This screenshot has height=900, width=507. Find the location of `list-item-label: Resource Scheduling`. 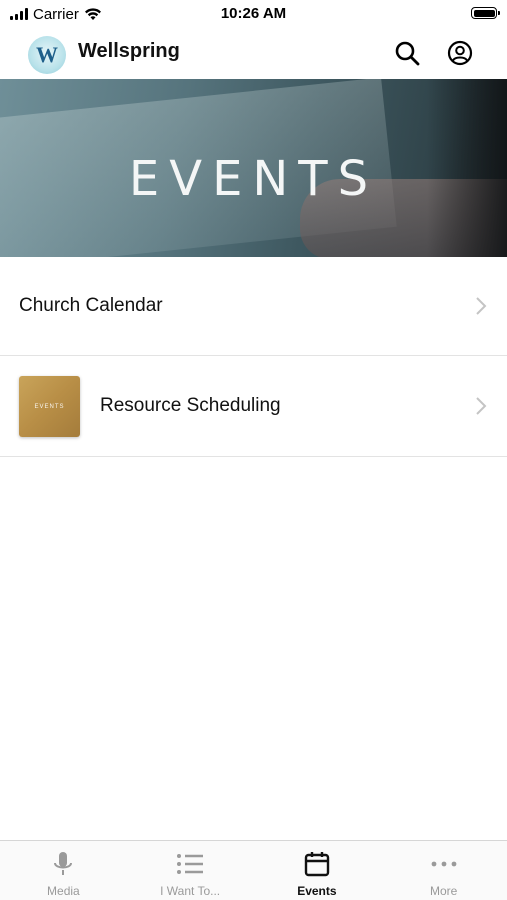

list-item-label: Resource Scheduling is located at coordinates (190, 405).